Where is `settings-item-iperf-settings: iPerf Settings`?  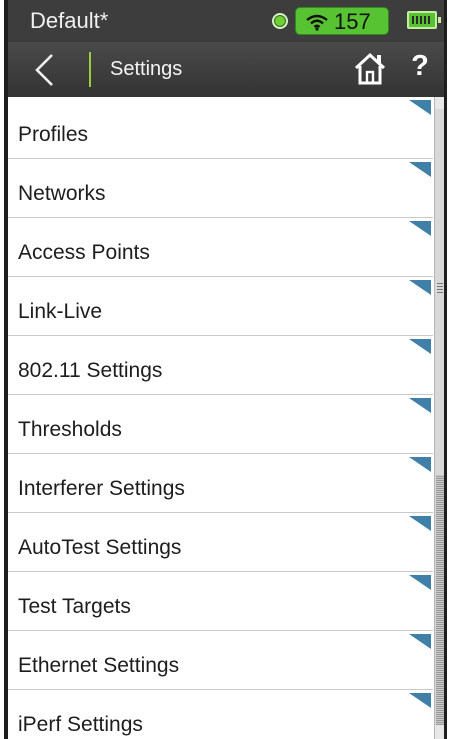
settings-item-iperf-settings: iPerf Settings is located at coordinates (220, 714).